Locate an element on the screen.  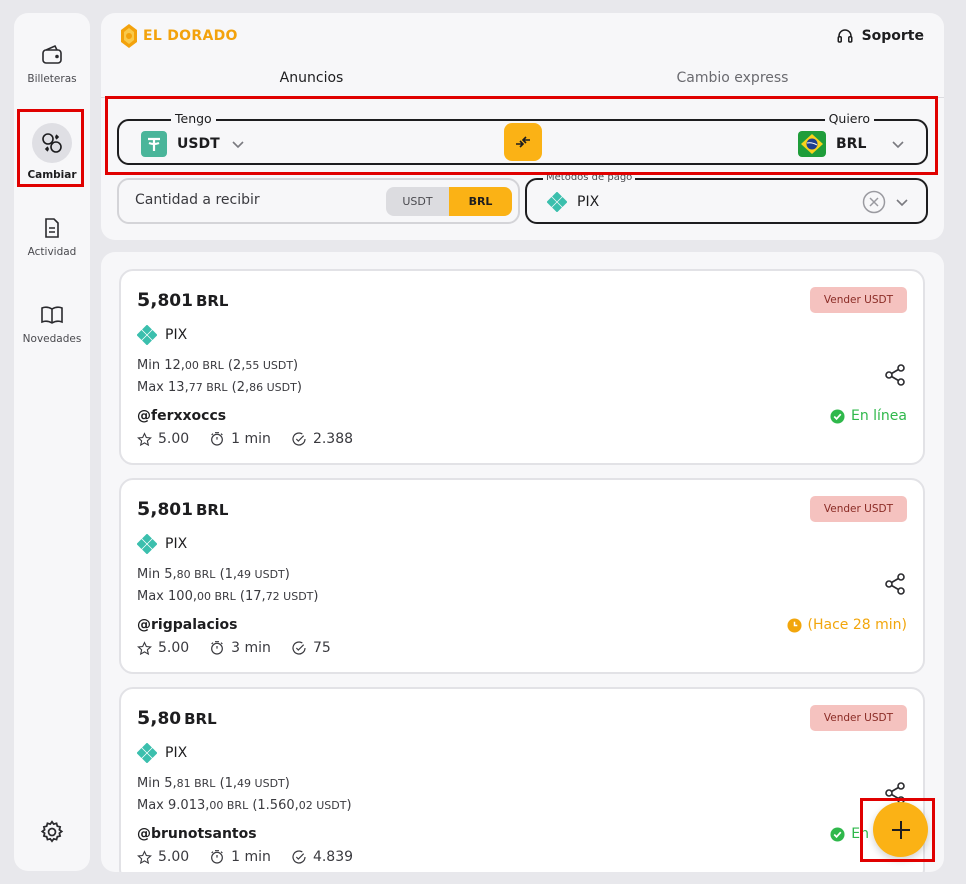
gear-icon is located at coordinates (52, 831).